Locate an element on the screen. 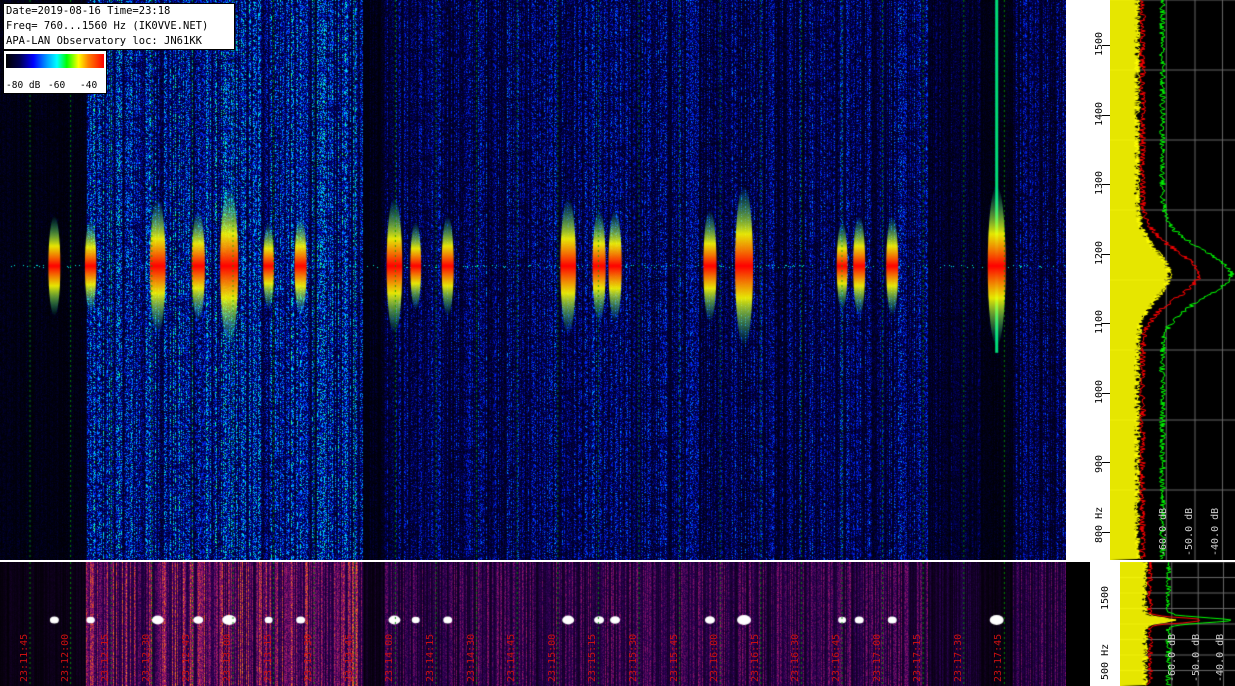 The height and width of the screenshot is (686, 1235). time-tick-label: 23:17:00 is located at coordinates (877, 657).